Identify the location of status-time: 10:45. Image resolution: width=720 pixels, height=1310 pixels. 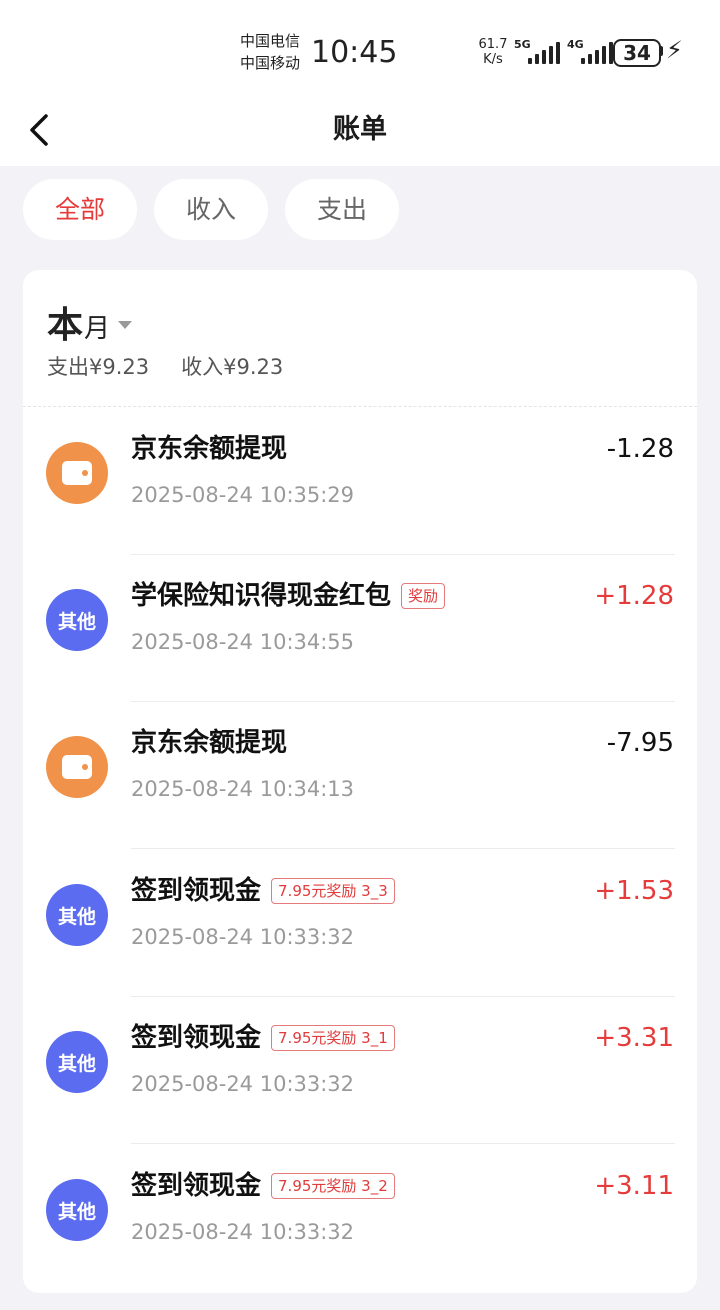
(354, 52).